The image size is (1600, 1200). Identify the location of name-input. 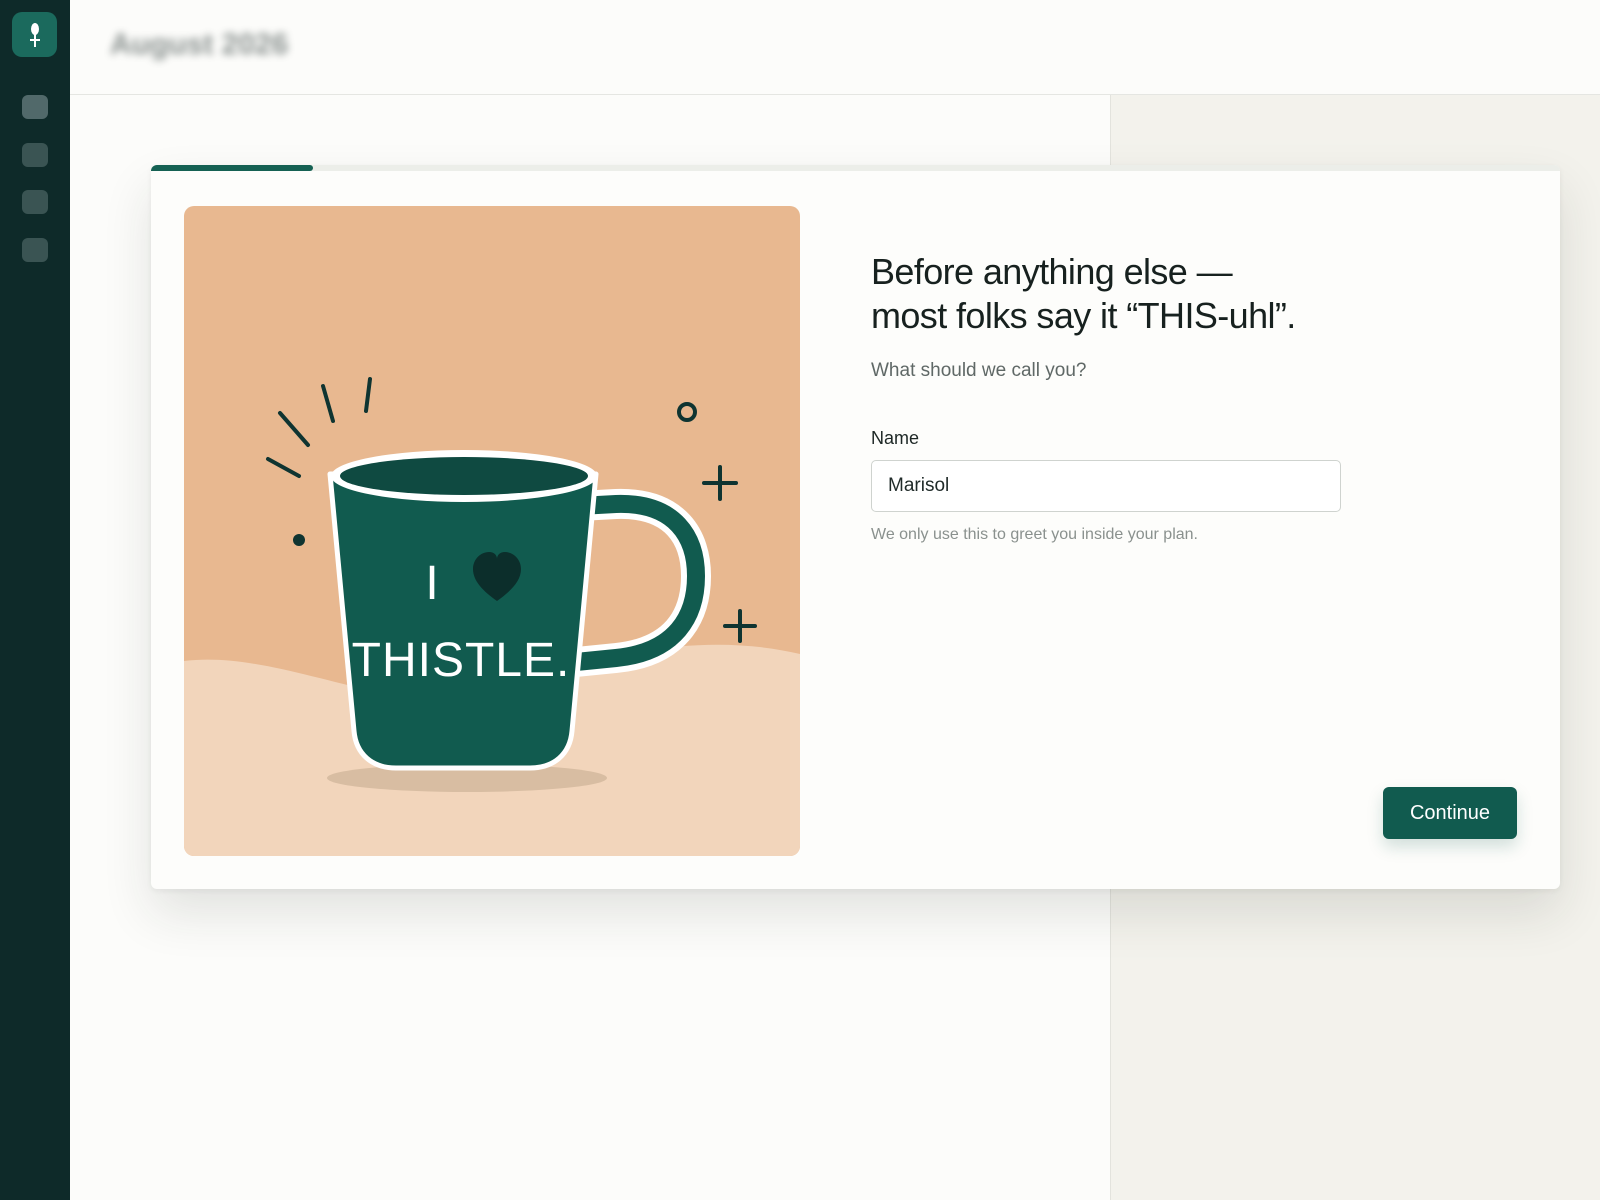
(1106, 486).